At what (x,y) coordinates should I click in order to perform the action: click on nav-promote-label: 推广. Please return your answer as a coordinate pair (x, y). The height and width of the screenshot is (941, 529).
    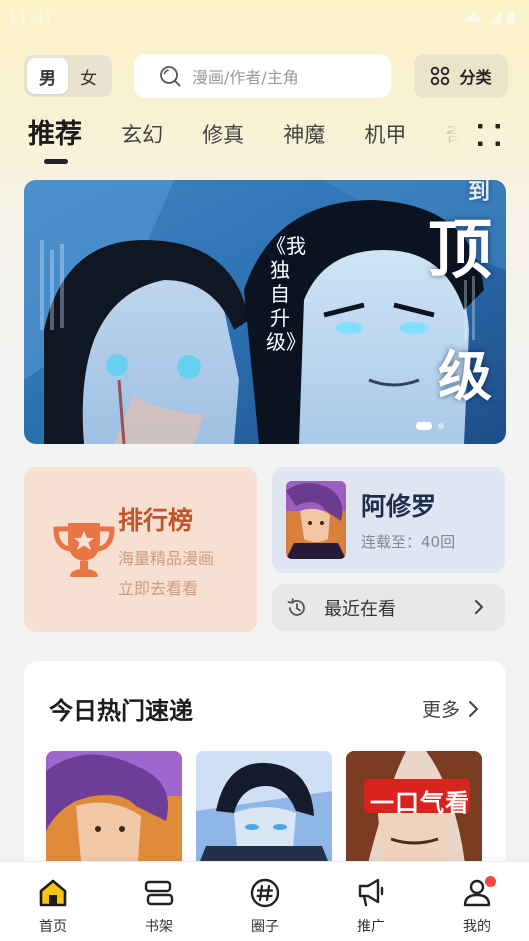
    Looking at the image, I should click on (371, 927).